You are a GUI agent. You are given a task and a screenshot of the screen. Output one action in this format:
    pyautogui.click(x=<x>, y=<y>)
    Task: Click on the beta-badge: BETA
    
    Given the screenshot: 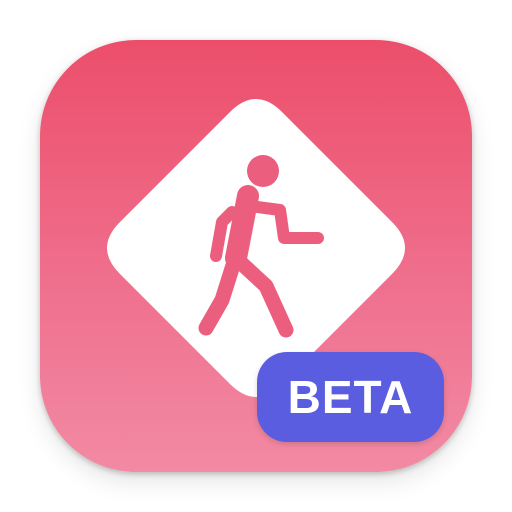 What is the action you would take?
    pyautogui.click(x=350, y=397)
    